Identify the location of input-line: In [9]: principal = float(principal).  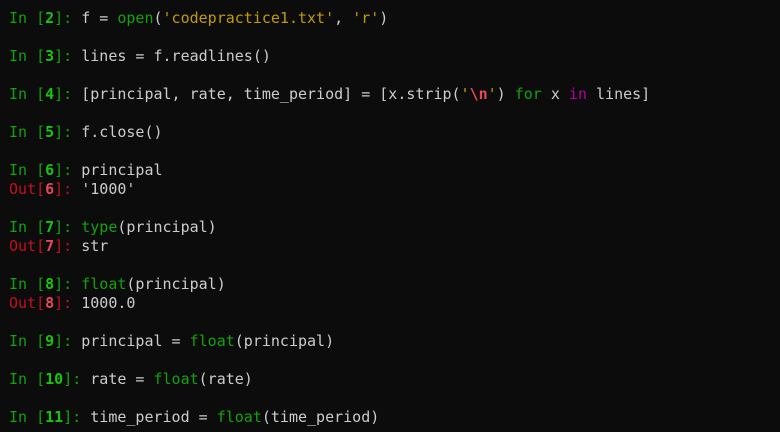
(171, 341).